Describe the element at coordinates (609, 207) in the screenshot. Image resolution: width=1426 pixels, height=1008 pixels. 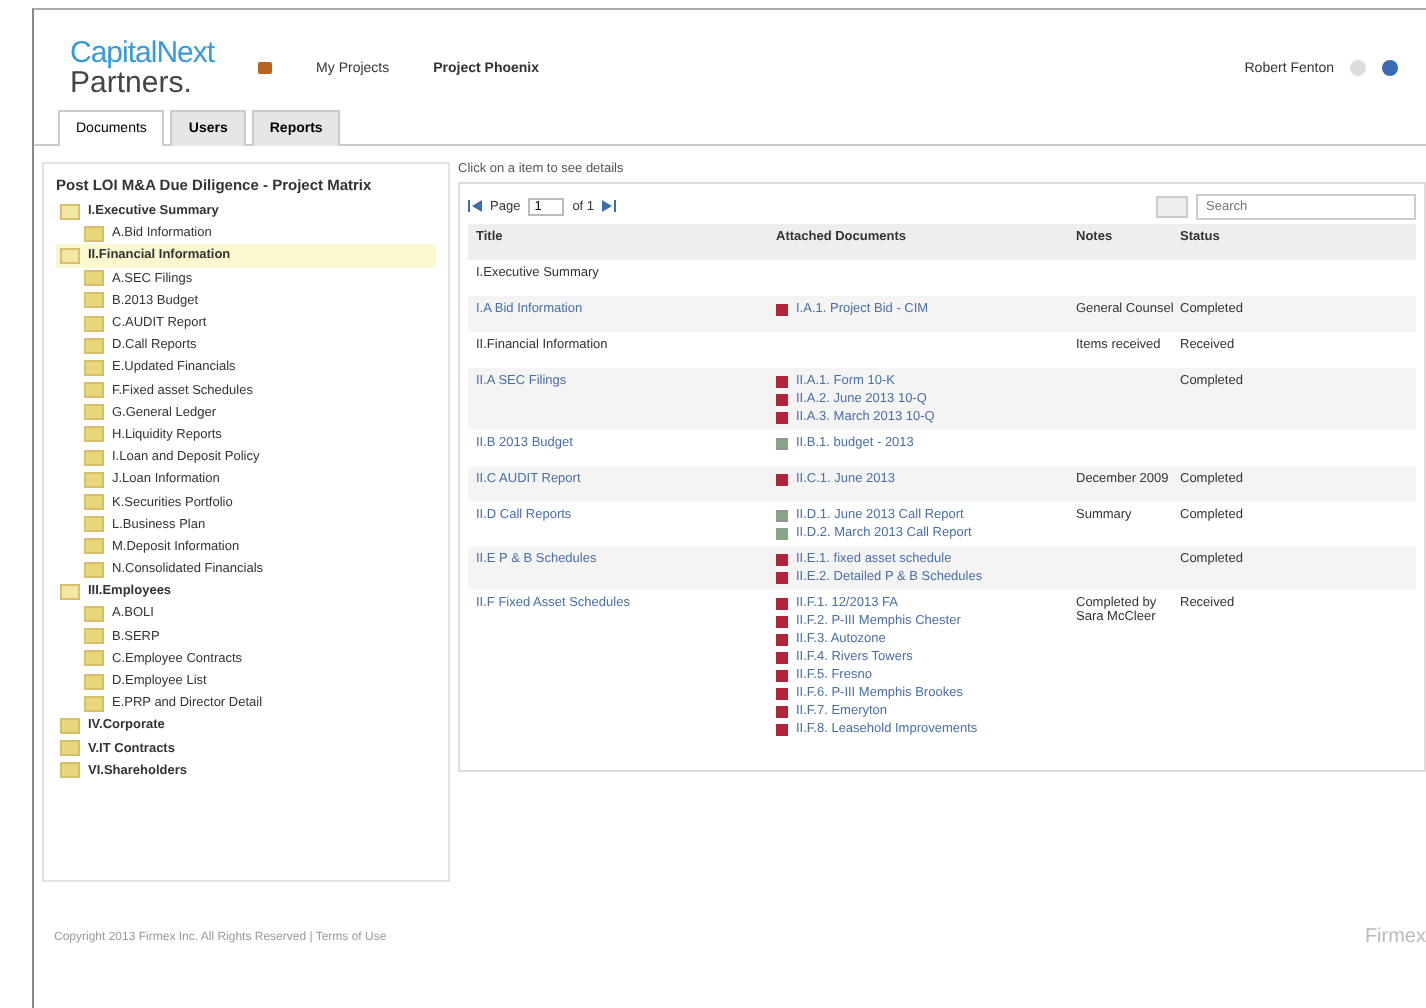
I see `last-page-button` at that location.